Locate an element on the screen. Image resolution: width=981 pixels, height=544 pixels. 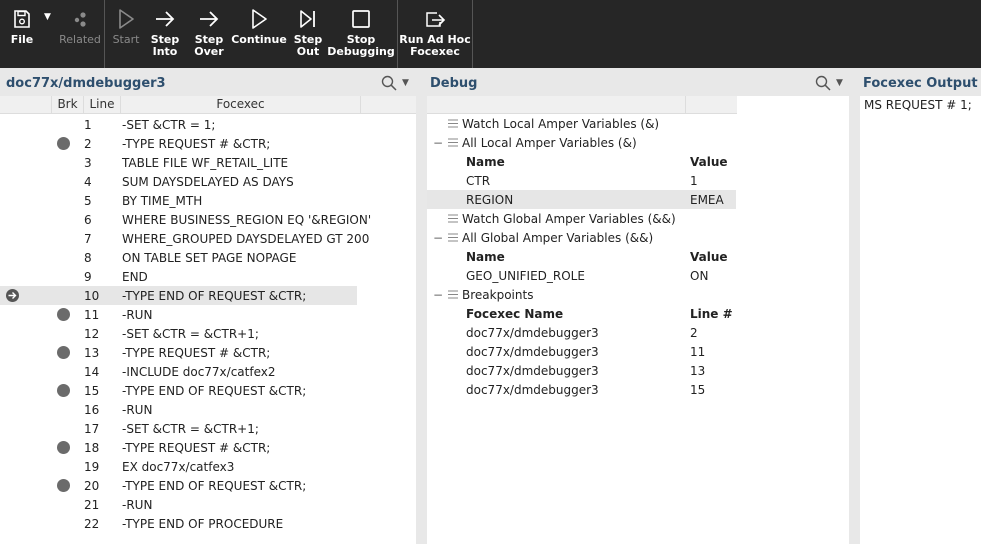
line-number: 12 is located at coordinates (92, 334).